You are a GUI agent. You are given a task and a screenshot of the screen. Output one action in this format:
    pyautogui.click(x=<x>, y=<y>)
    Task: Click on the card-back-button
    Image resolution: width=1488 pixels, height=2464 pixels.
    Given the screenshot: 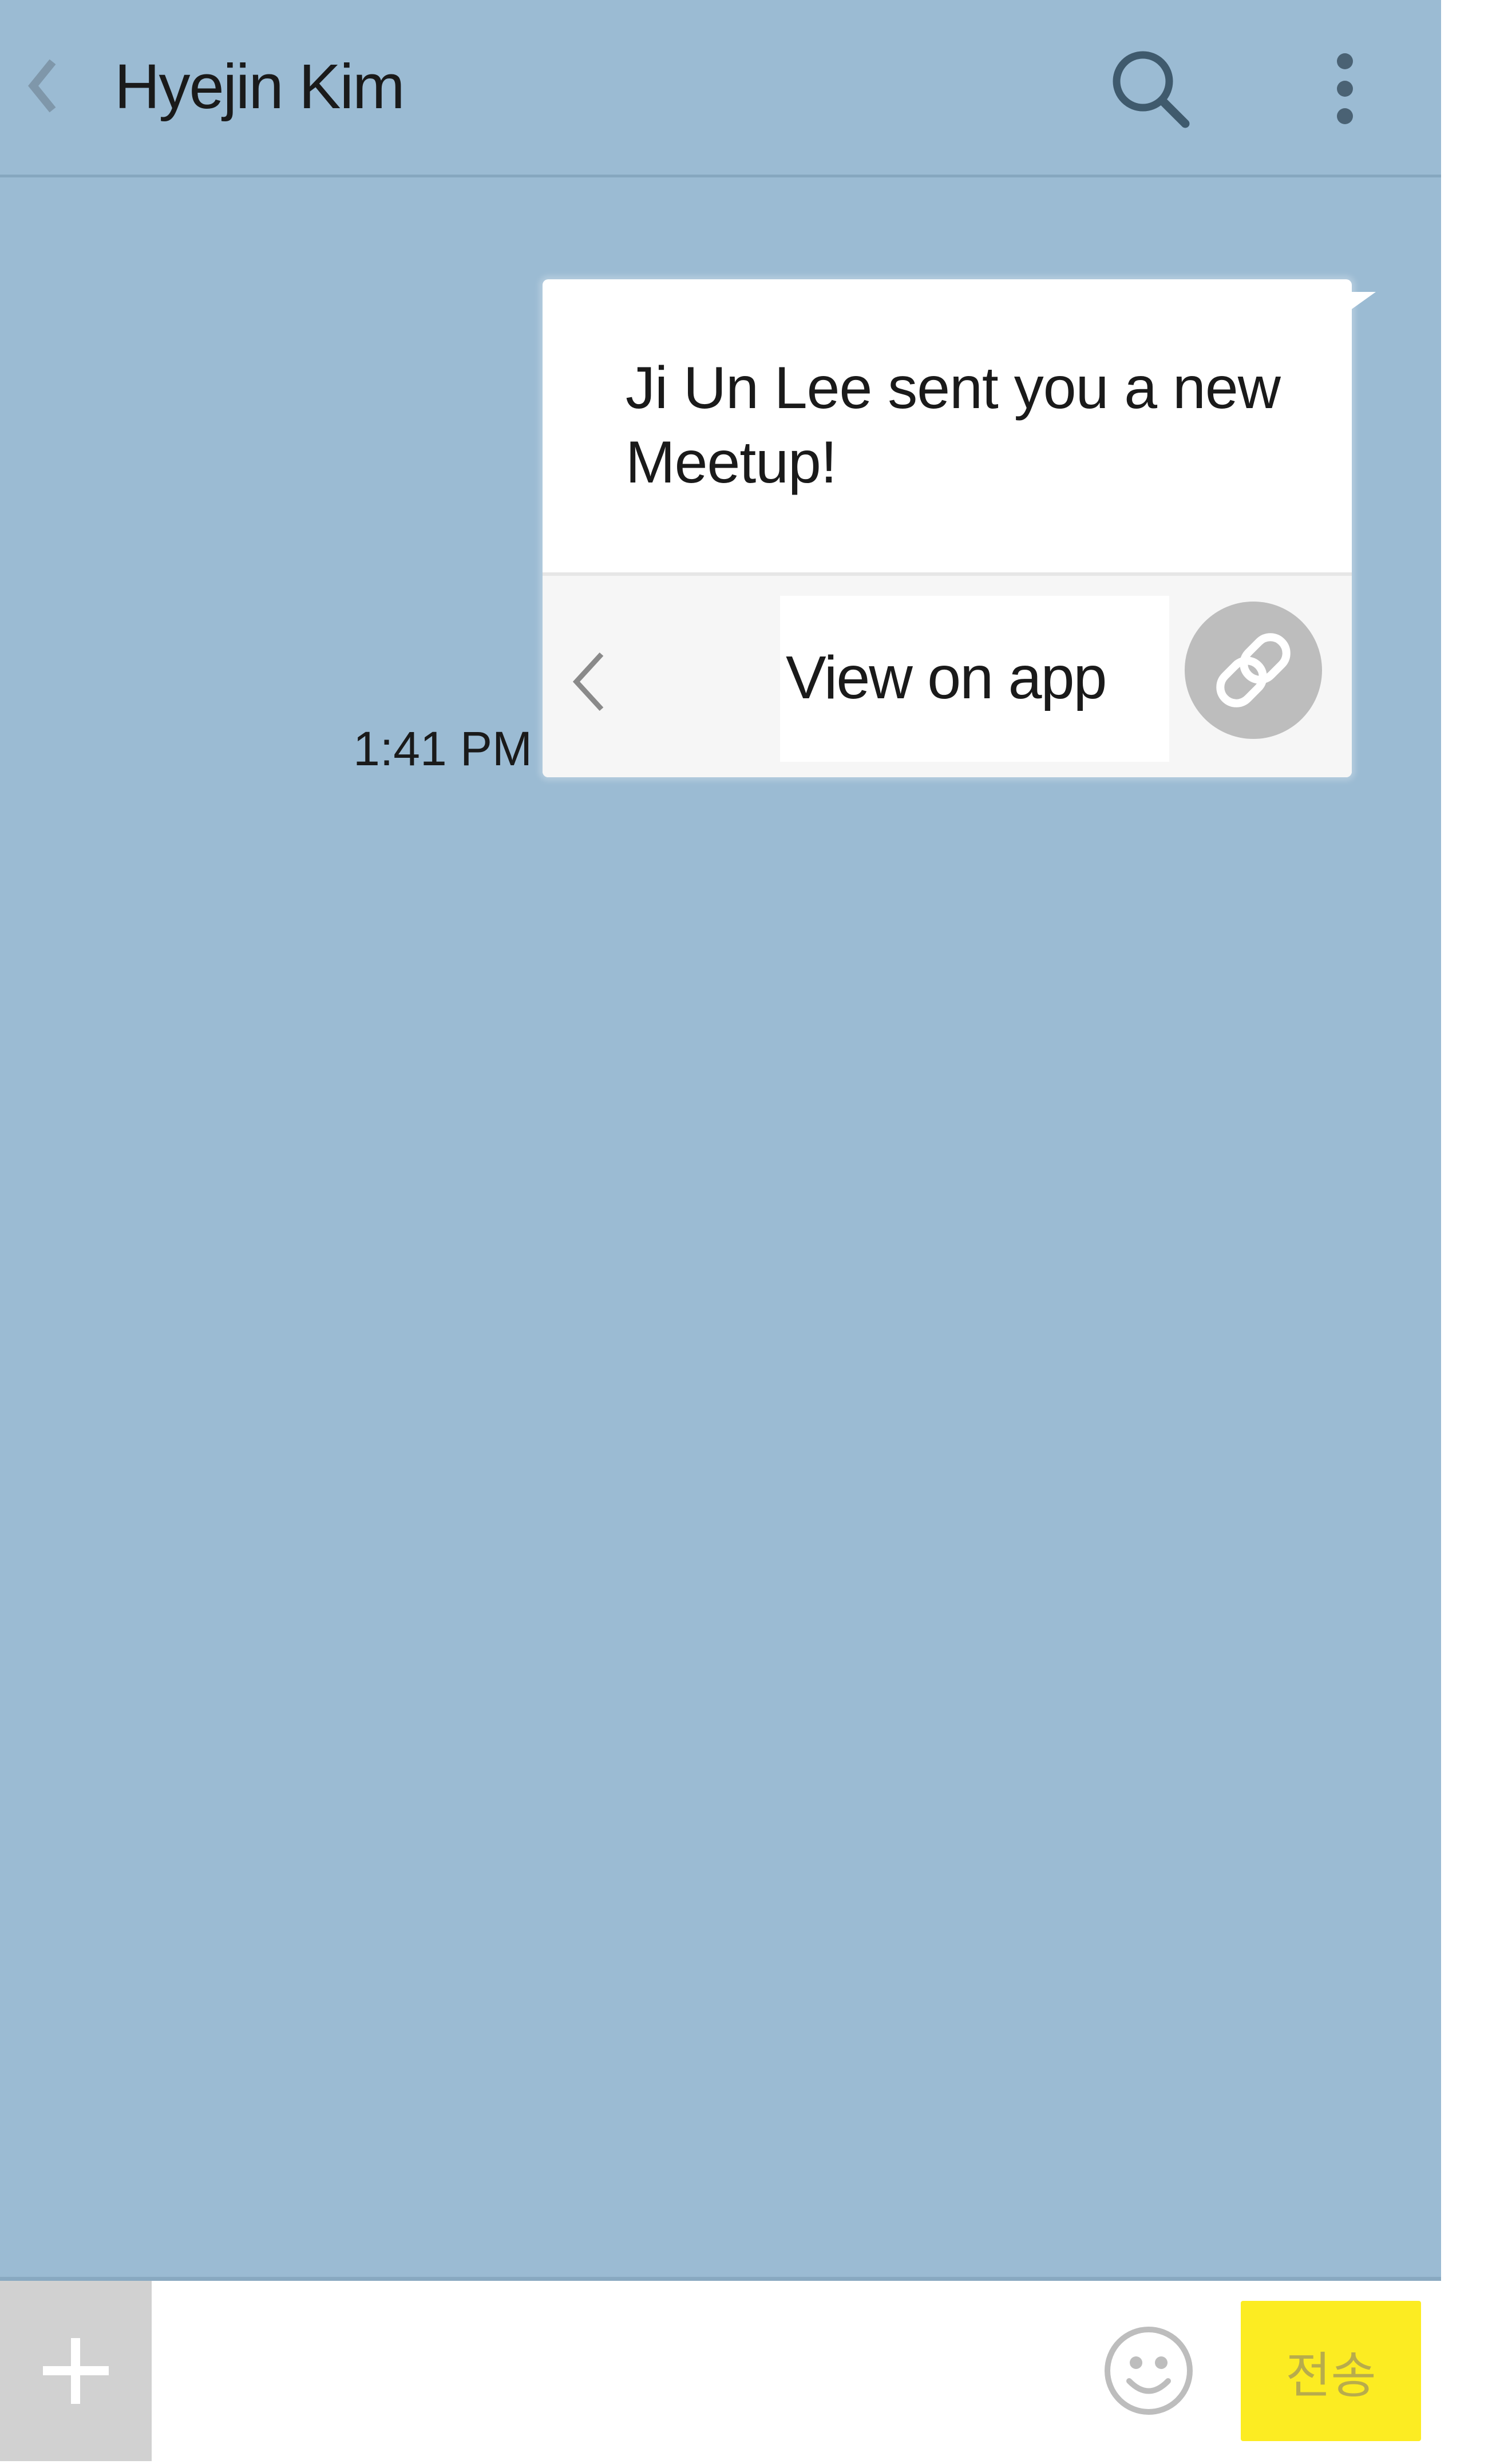 What is the action you would take?
    pyautogui.click(x=588, y=682)
    